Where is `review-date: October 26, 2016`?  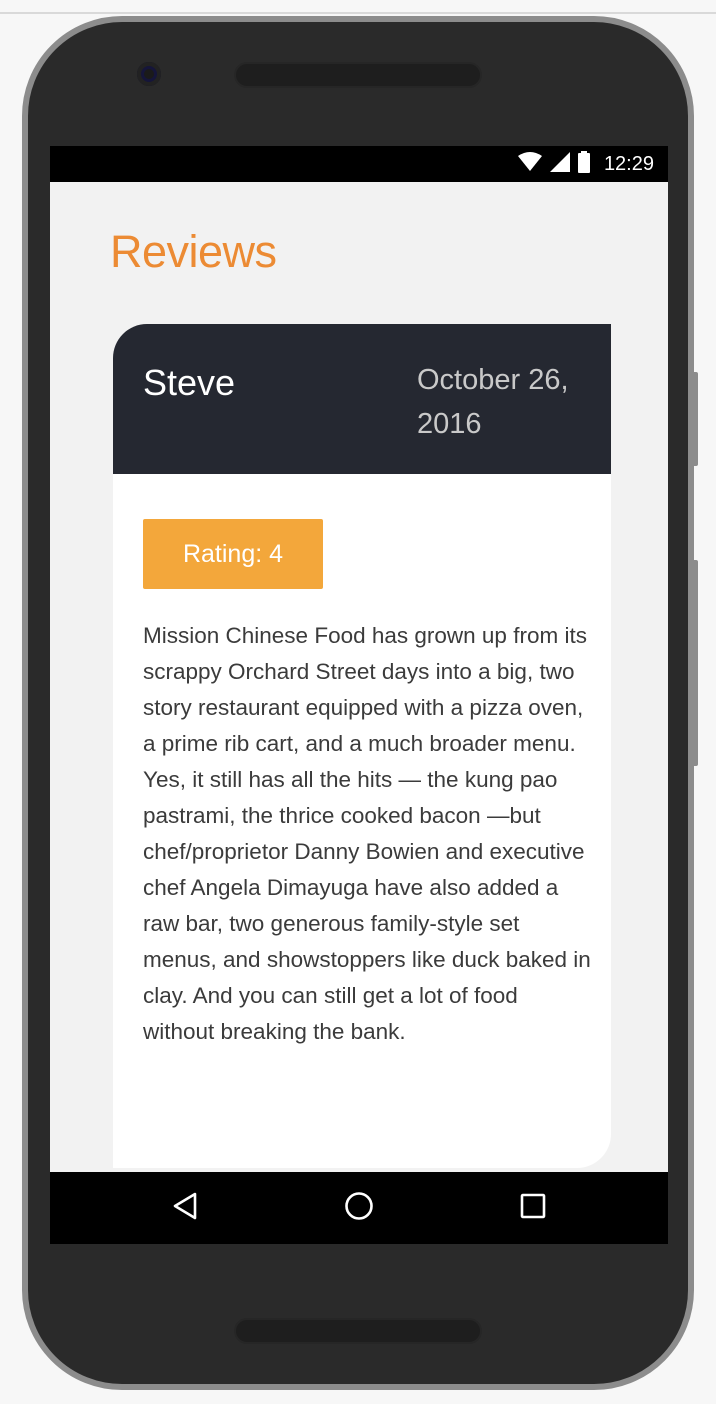
review-date: October 26, 2016 is located at coordinates (493, 402).